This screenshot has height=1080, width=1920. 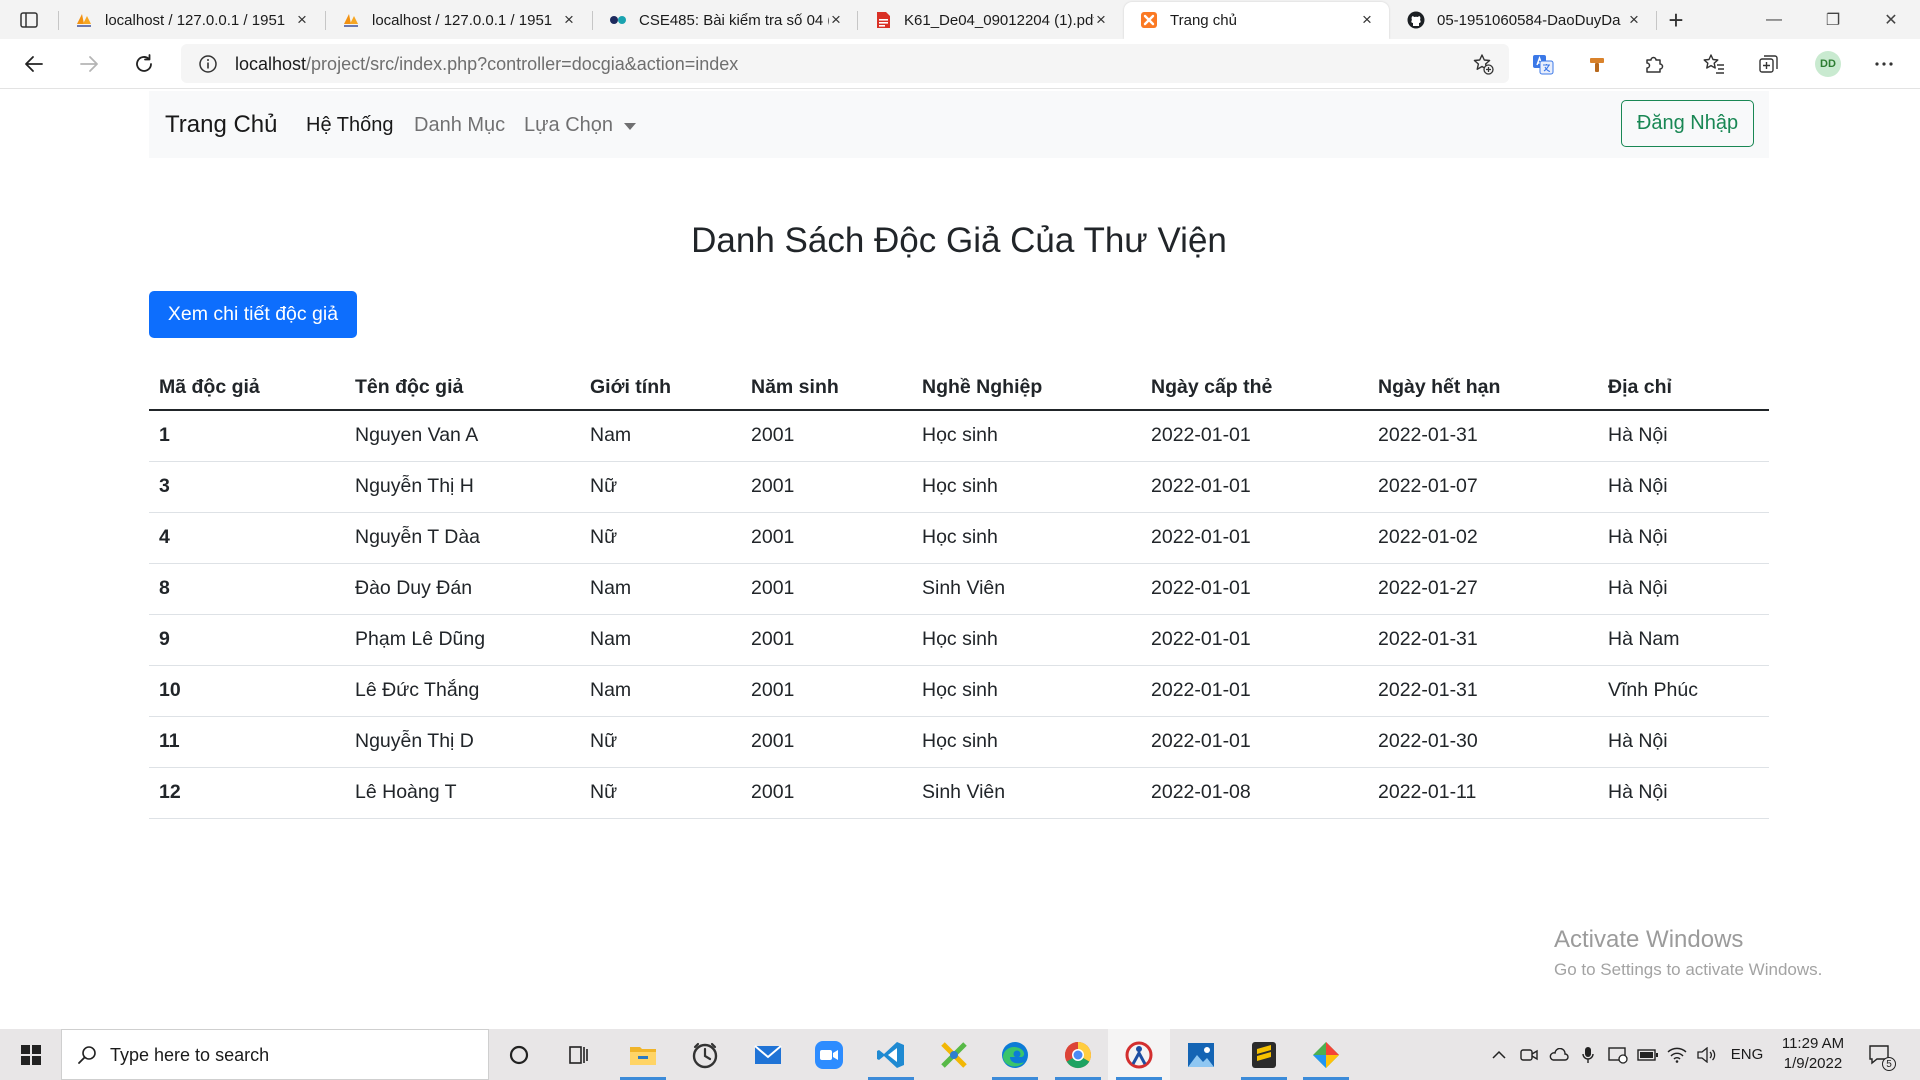 I want to click on language-label: ENG, so click(x=1747, y=1054).